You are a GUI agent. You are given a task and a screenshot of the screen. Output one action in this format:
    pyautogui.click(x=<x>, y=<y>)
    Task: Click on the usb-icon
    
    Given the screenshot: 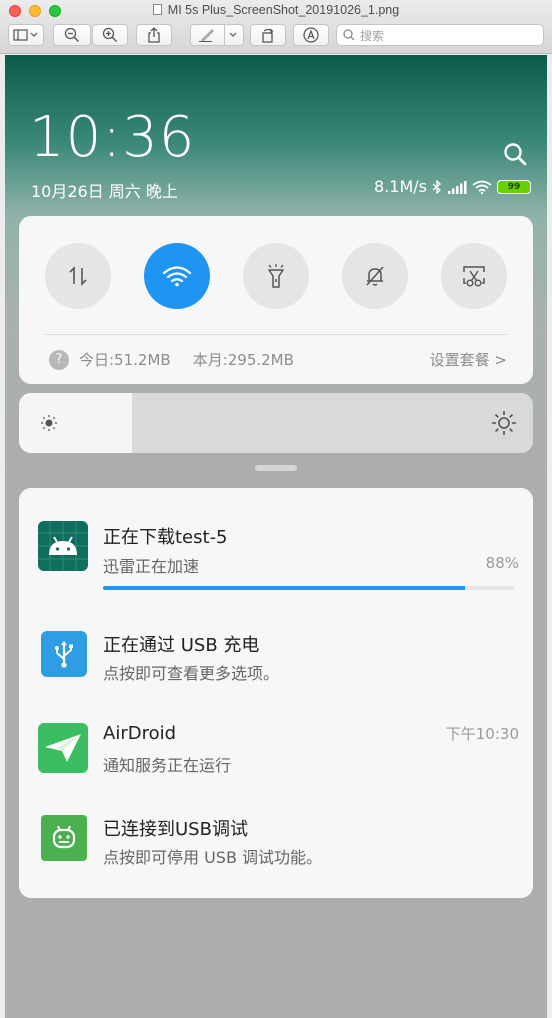 What is the action you would take?
    pyautogui.click(x=64, y=654)
    